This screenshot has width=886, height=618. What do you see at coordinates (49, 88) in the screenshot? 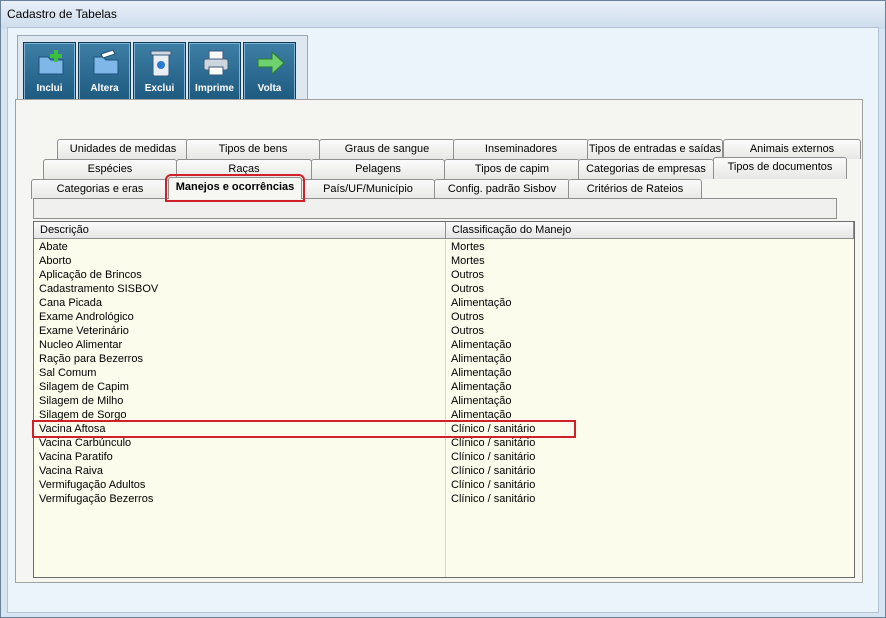
I see `inclui-label: Inclui` at bounding box center [49, 88].